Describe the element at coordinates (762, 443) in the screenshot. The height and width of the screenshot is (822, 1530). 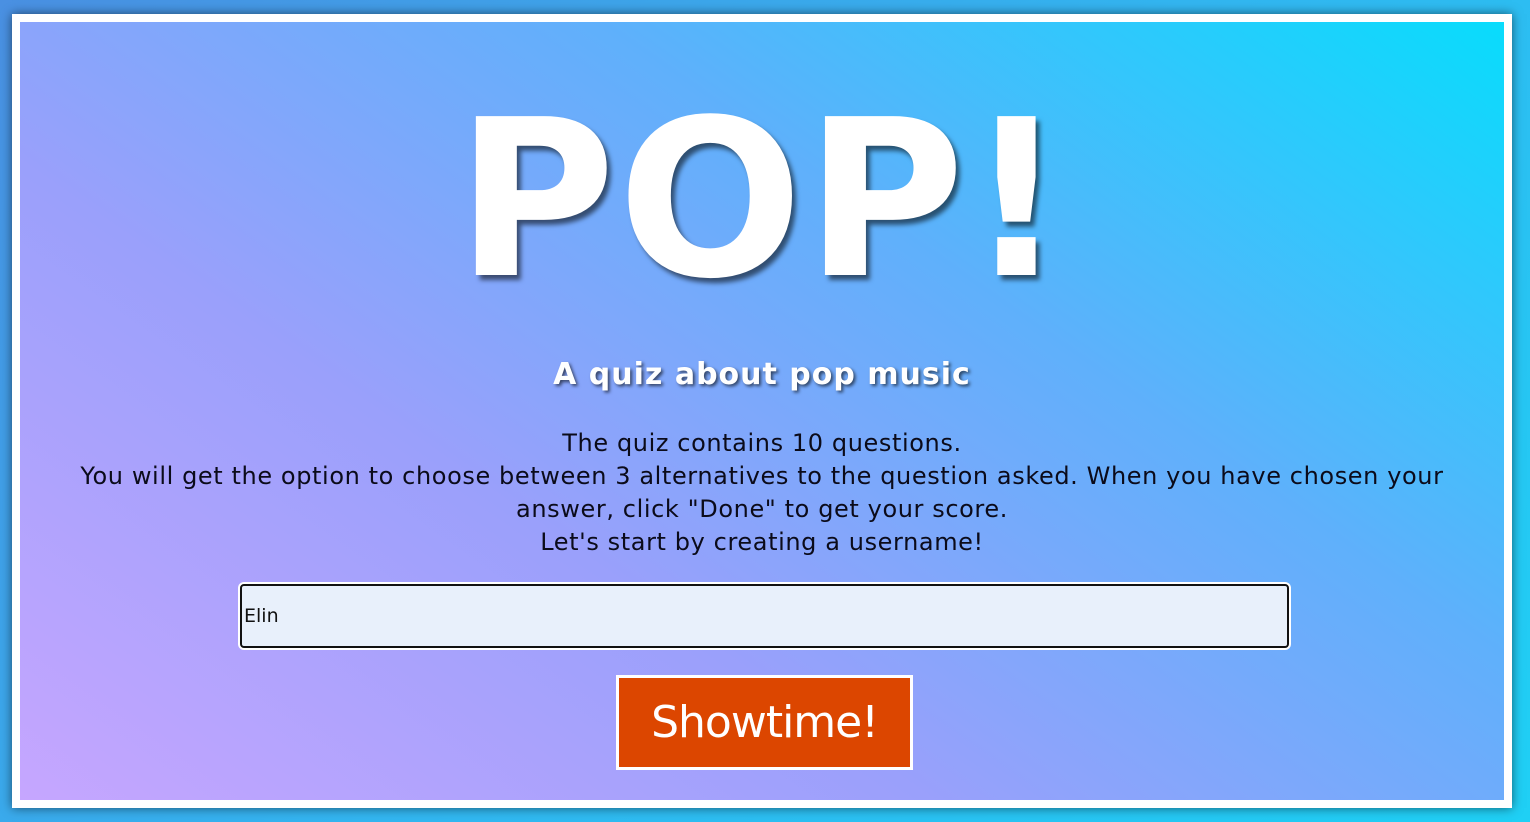
I see `intro-line-question-count: The quiz contains 10 questions.` at that location.